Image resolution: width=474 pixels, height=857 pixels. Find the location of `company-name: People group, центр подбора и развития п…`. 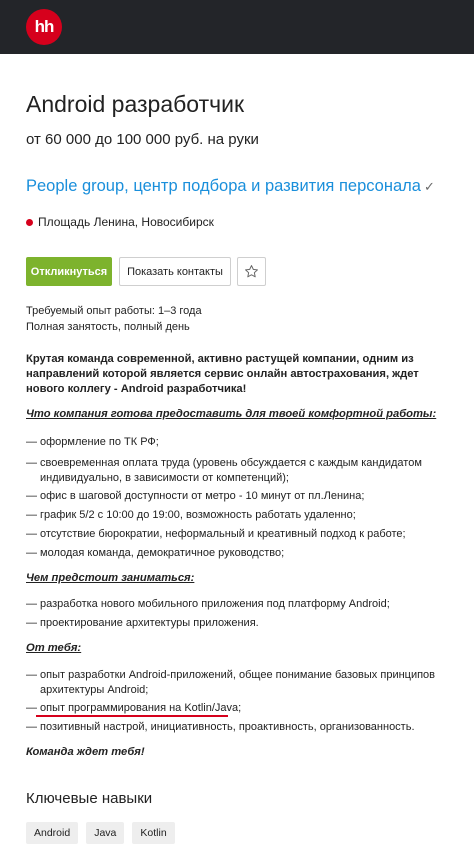

company-name: People group, центр подбора и развития п… is located at coordinates (223, 186).